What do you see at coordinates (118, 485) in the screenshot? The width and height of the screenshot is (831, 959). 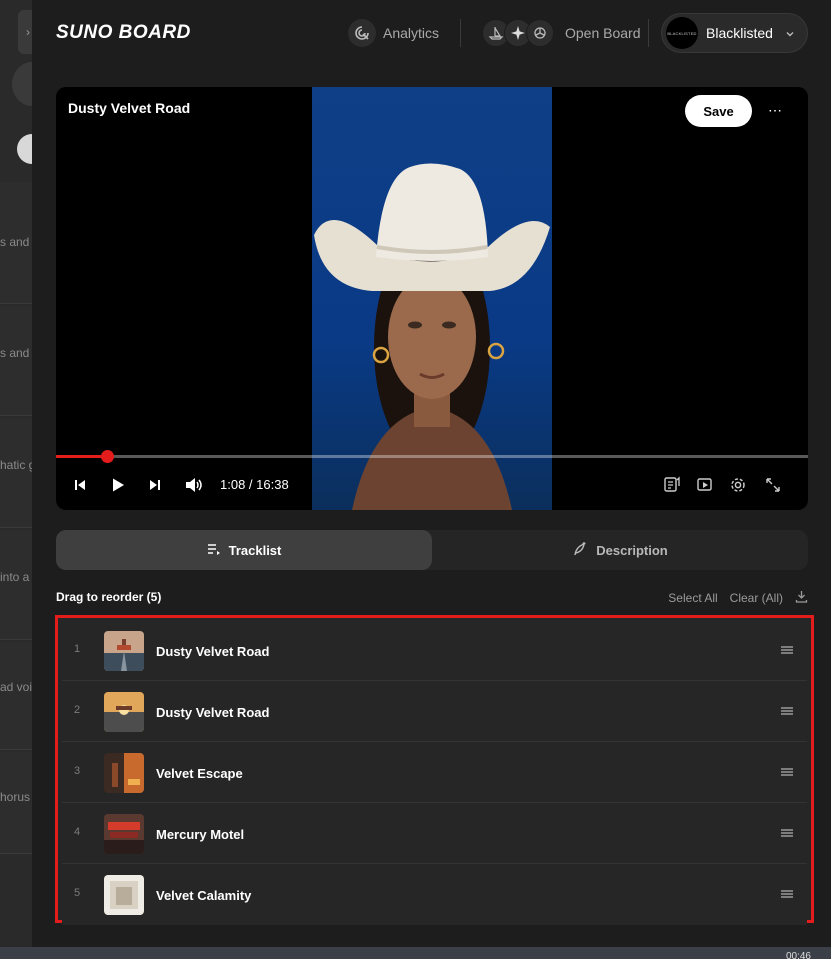 I see `play-icon` at bounding box center [118, 485].